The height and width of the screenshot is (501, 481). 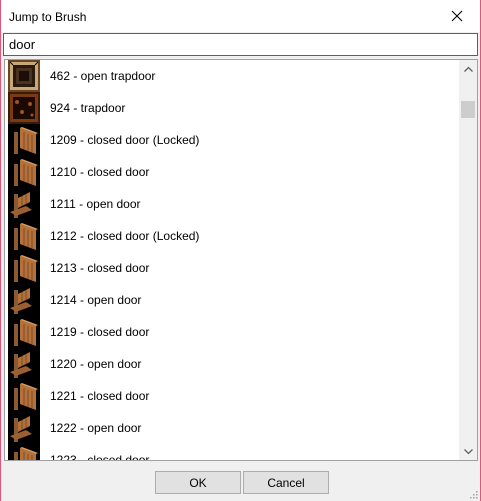 I want to click on vertical-scrollbar, so click(x=468, y=260).